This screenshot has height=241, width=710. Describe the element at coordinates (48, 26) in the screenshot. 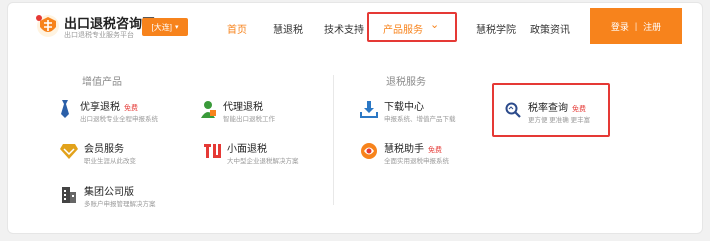

I see `site-logo-icon` at that location.